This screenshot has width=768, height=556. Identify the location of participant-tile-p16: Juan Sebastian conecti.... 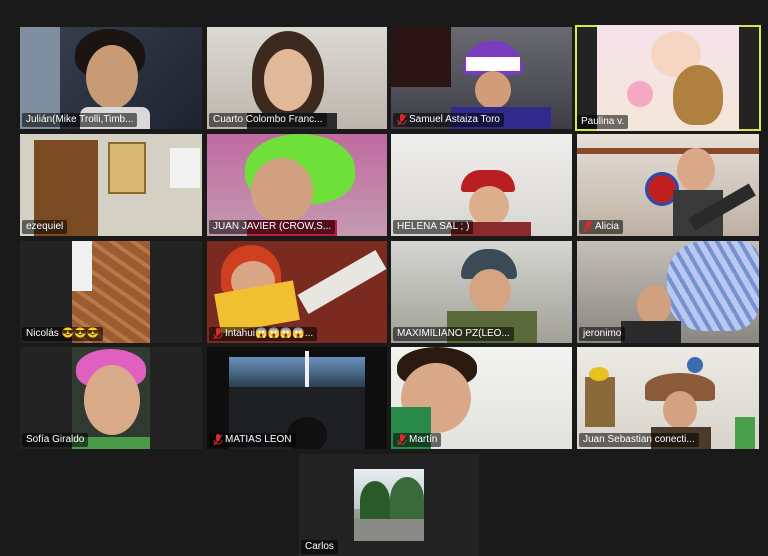
(668, 398).